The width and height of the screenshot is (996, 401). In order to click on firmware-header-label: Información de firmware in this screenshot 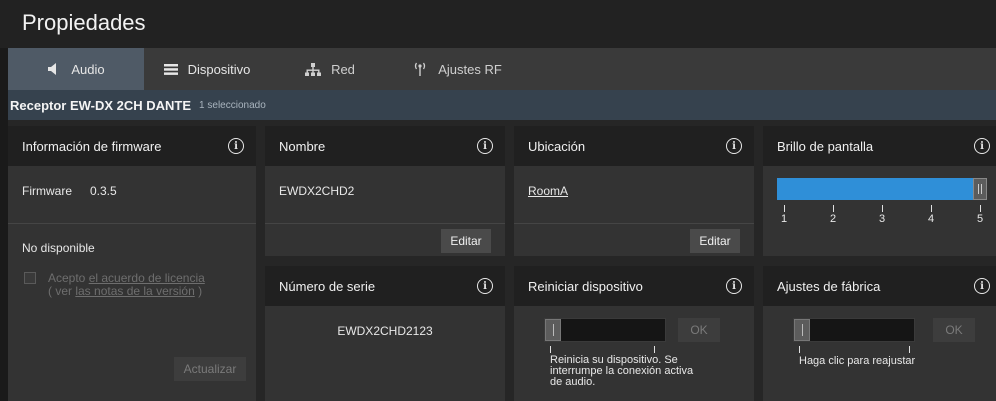, I will do `click(92, 146)`.